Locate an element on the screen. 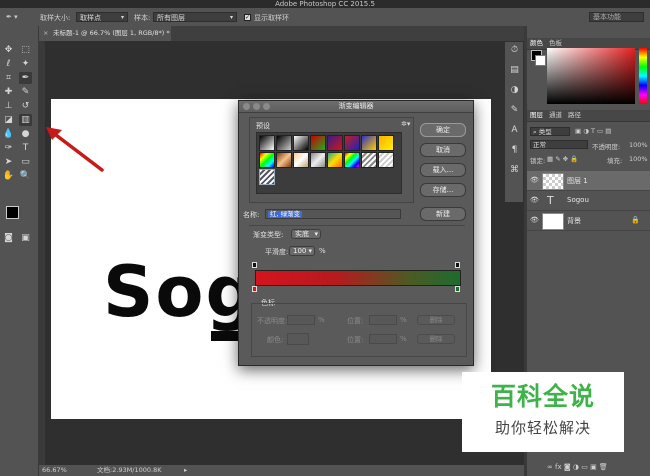 The width and height of the screenshot is (650, 476). color-stop-right is located at coordinates (457, 289).